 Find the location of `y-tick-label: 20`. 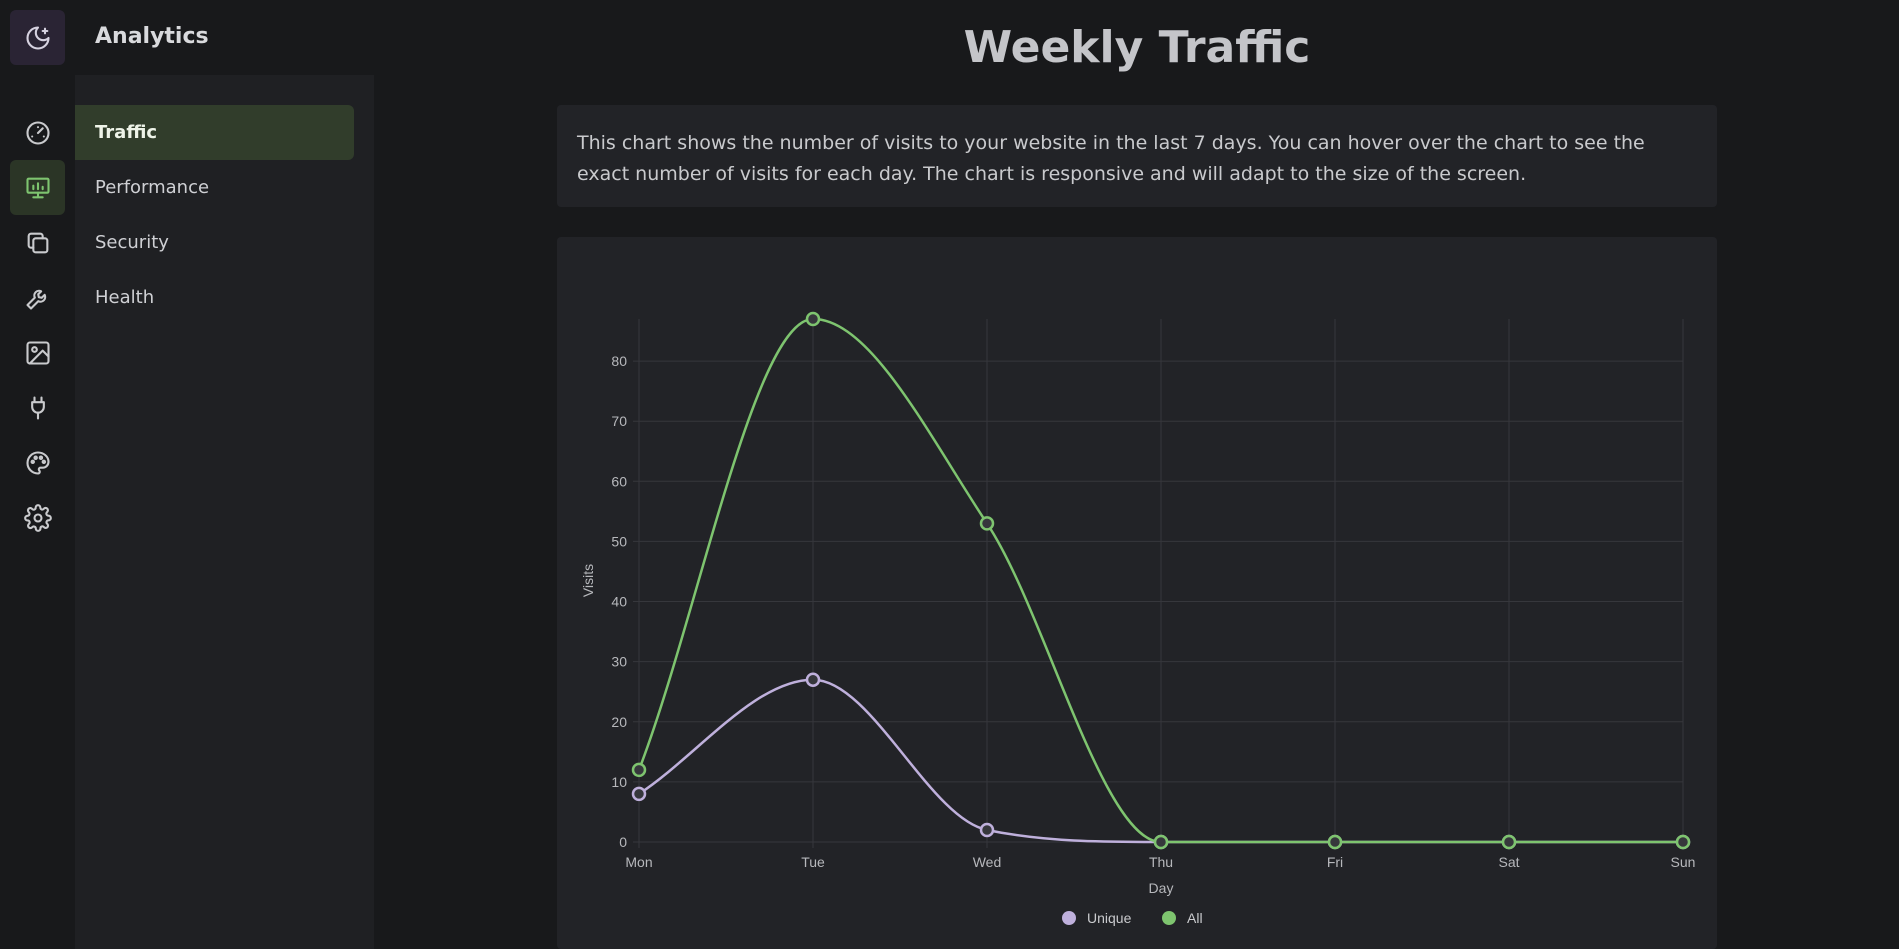

y-tick-label: 20 is located at coordinates (619, 722).